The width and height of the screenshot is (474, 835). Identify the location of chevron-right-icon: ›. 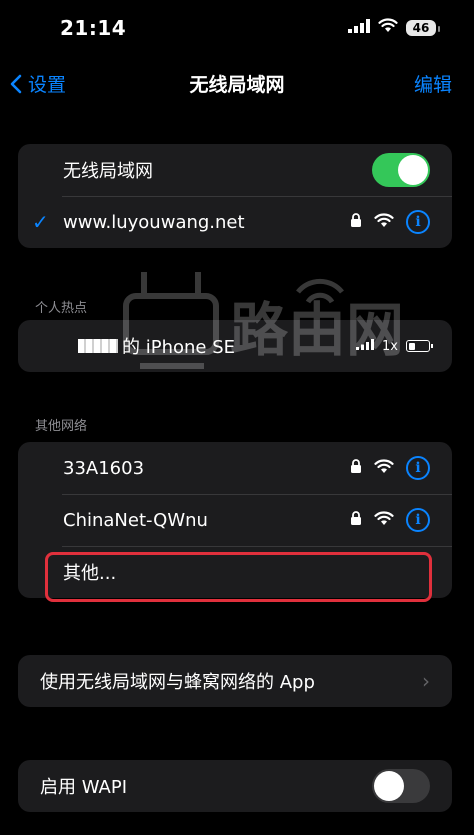
(426, 681).